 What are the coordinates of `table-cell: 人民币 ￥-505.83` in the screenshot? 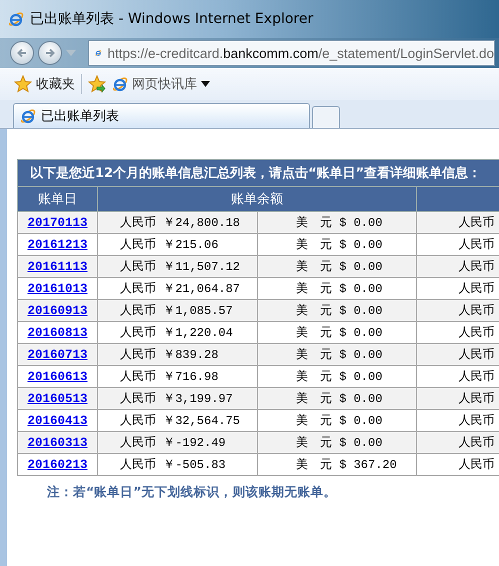 It's located at (178, 465).